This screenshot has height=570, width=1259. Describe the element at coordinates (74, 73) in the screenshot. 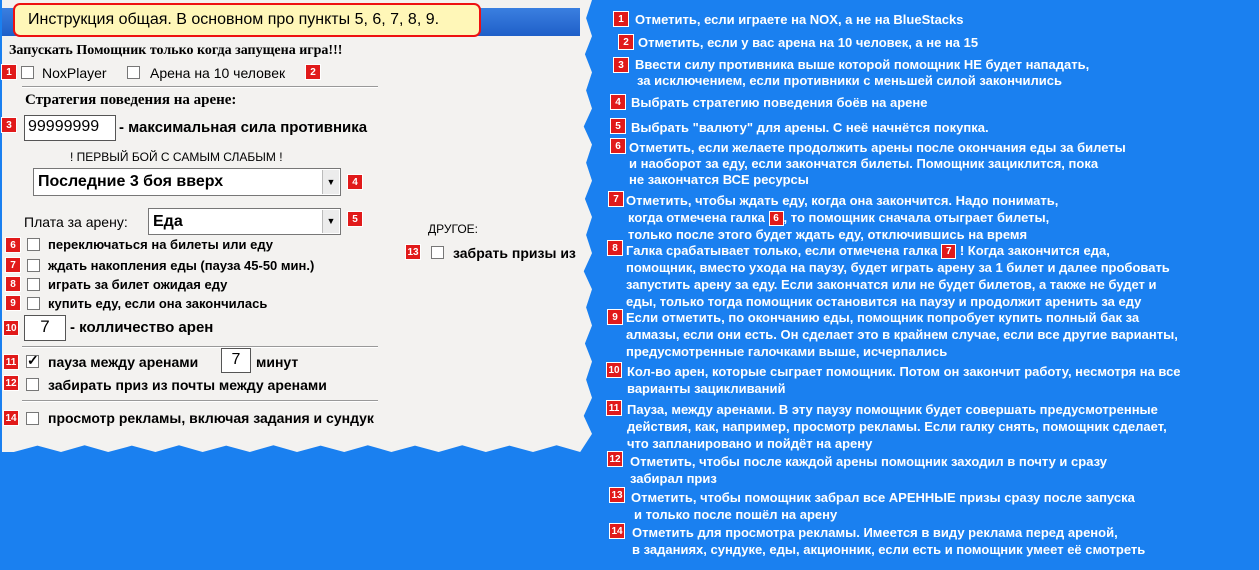

I see `nox-label: NoxPlayer` at that location.